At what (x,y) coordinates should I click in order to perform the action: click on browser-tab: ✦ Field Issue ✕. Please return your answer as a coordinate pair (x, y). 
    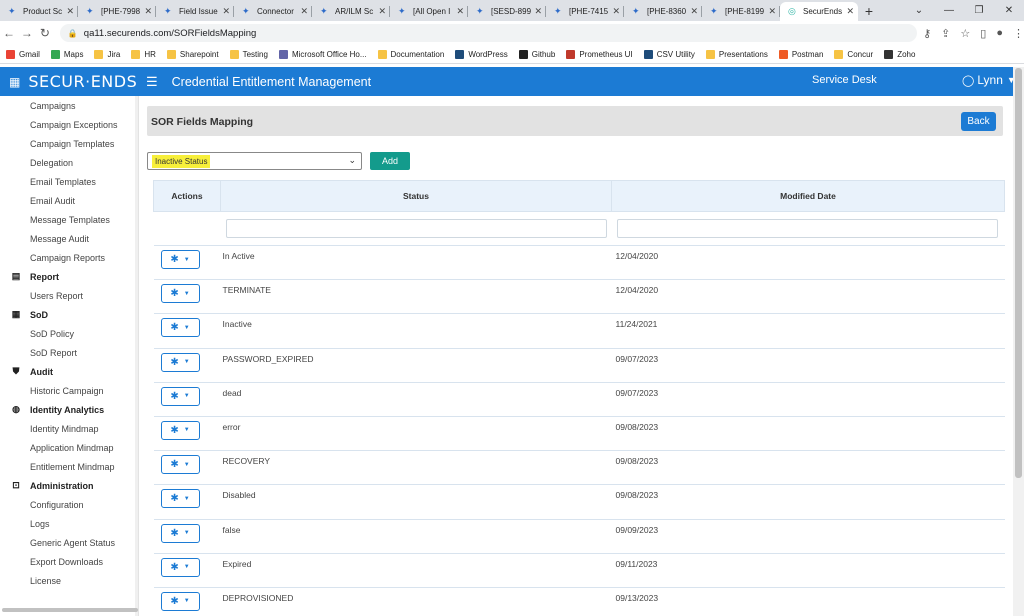
    Looking at the image, I should click on (195, 11).